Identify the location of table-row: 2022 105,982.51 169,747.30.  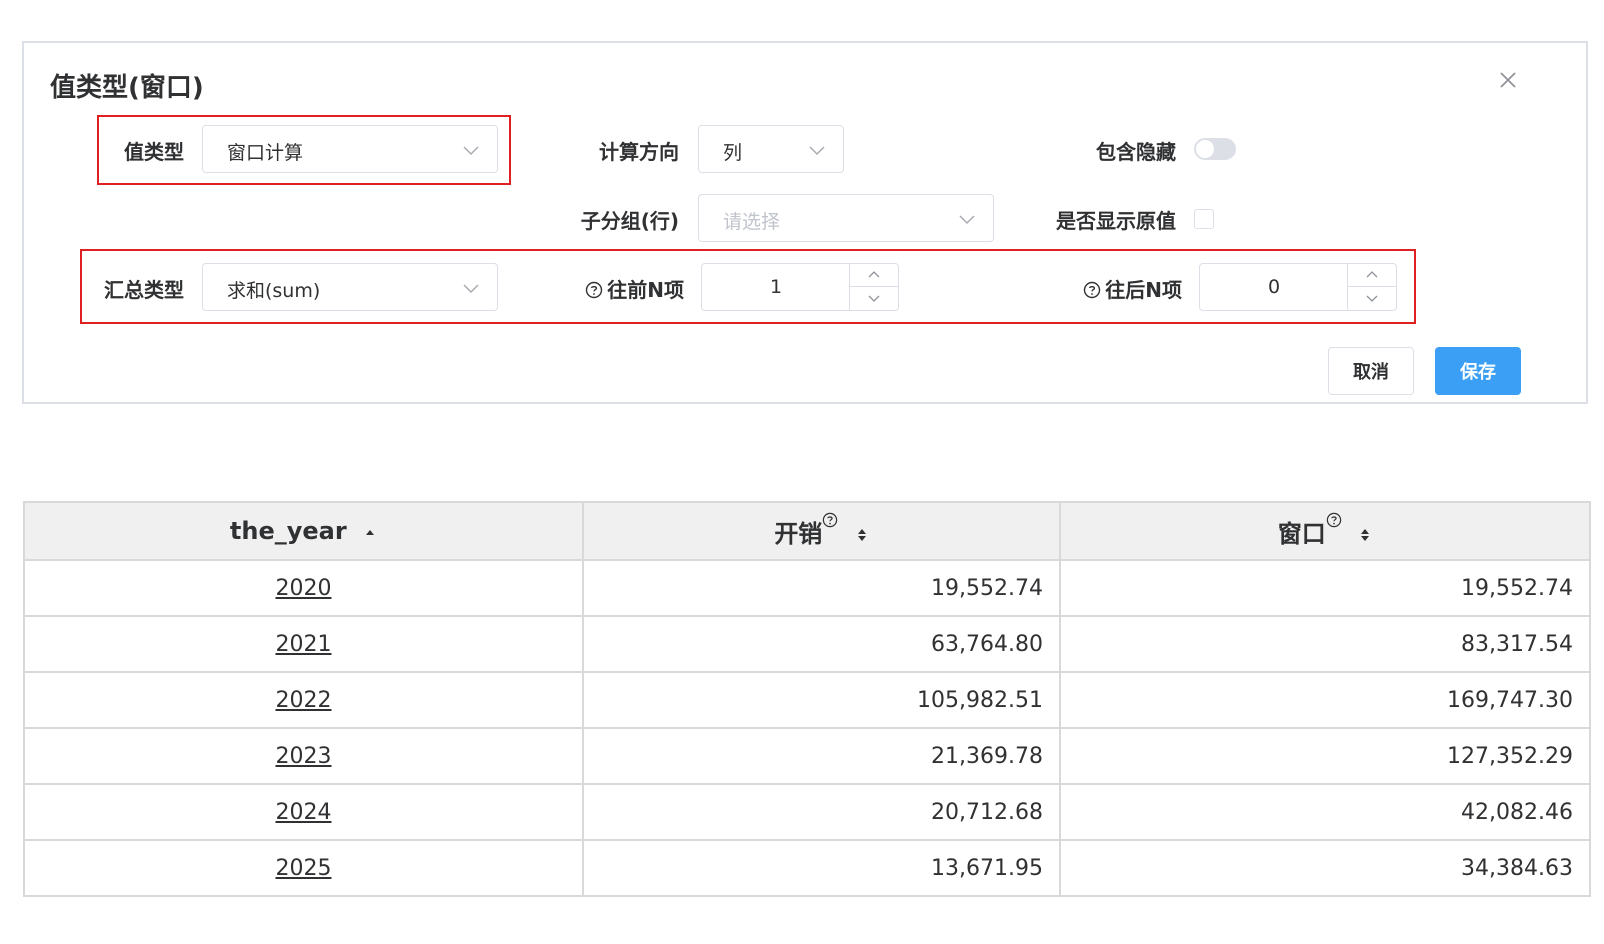
(807, 700).